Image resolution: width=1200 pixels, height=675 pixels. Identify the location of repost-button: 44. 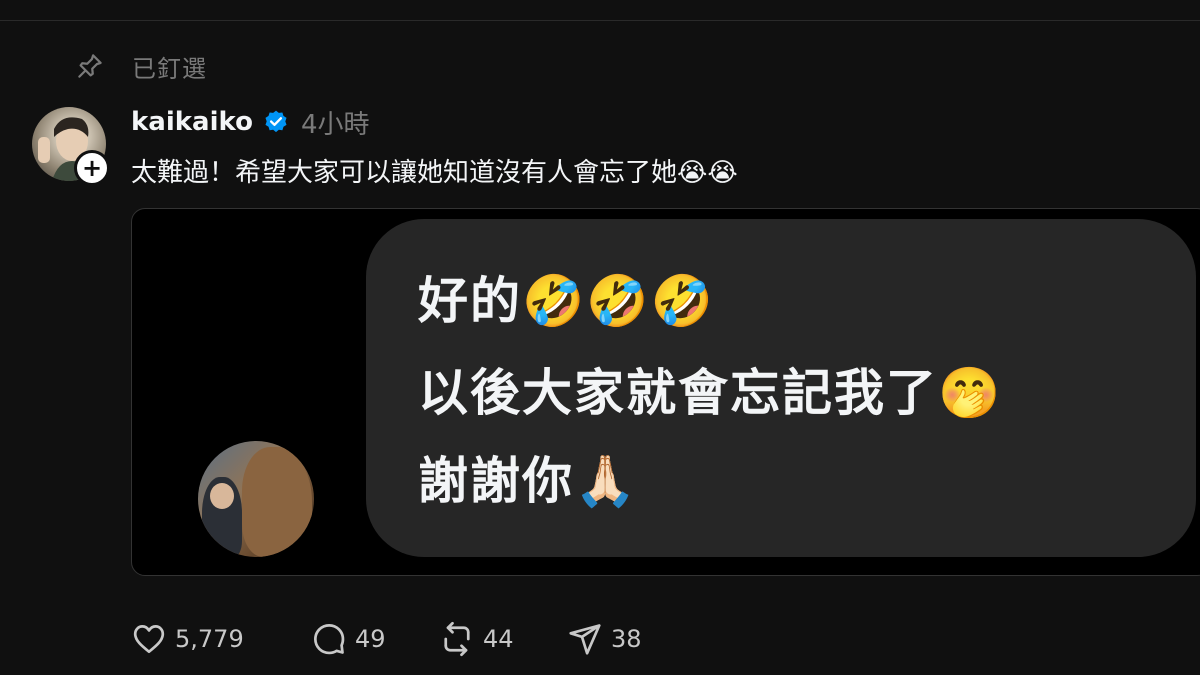
(503, 639).